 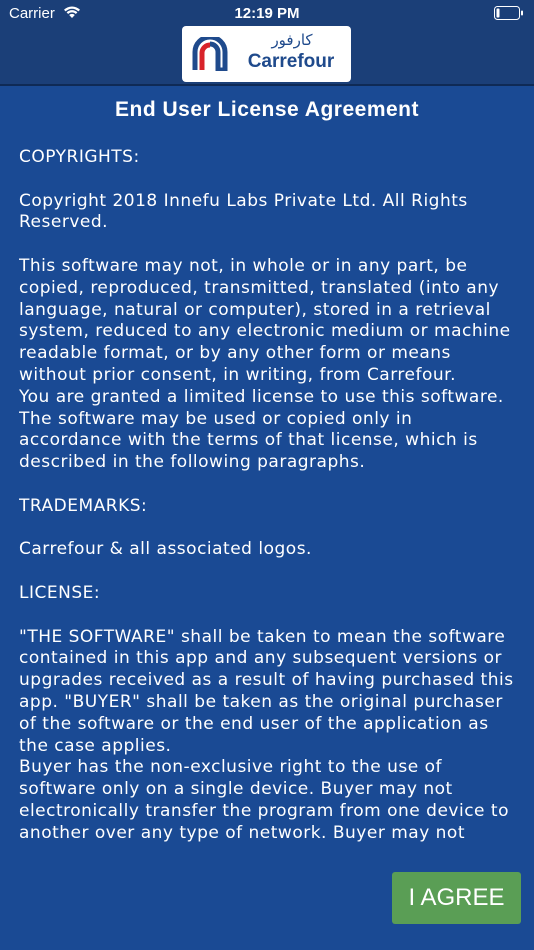 What do you see at coordinates (267, 109) in the screenshot?
I see `page-title: End User License Agreement` at bounding box center [267, 109].